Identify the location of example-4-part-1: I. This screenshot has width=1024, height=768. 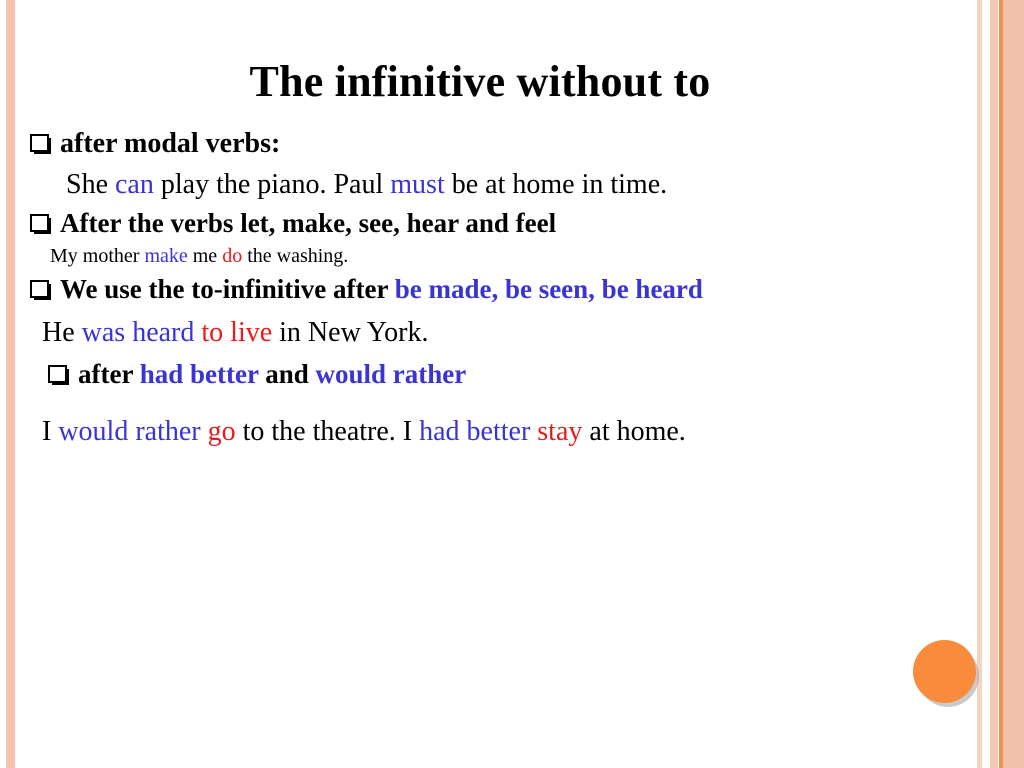
(50, 431).